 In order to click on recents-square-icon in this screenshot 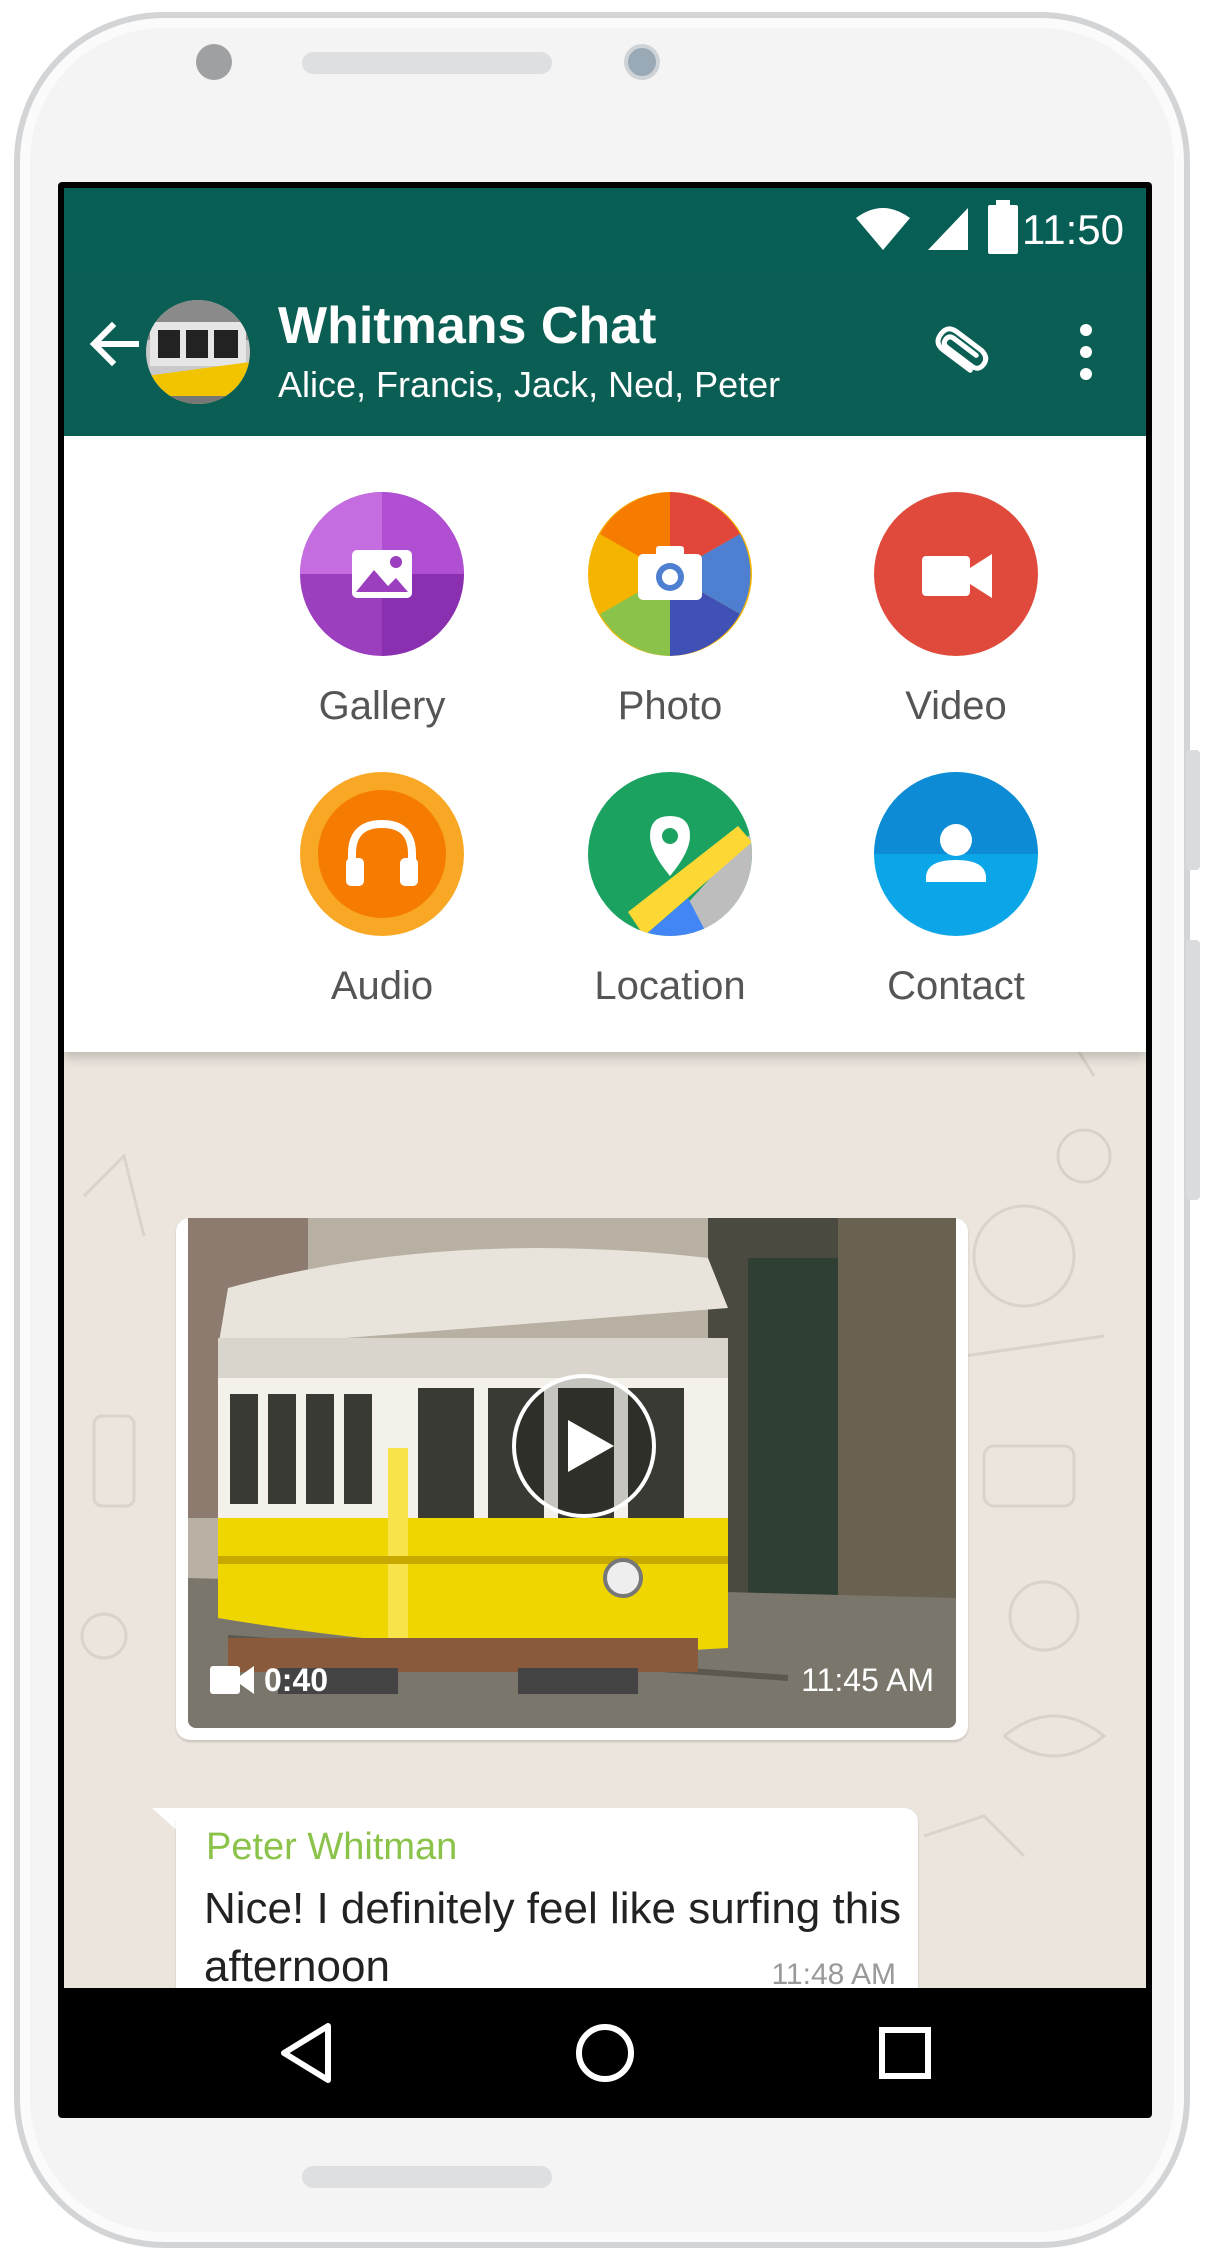, I will do `click(905, 2053)`.